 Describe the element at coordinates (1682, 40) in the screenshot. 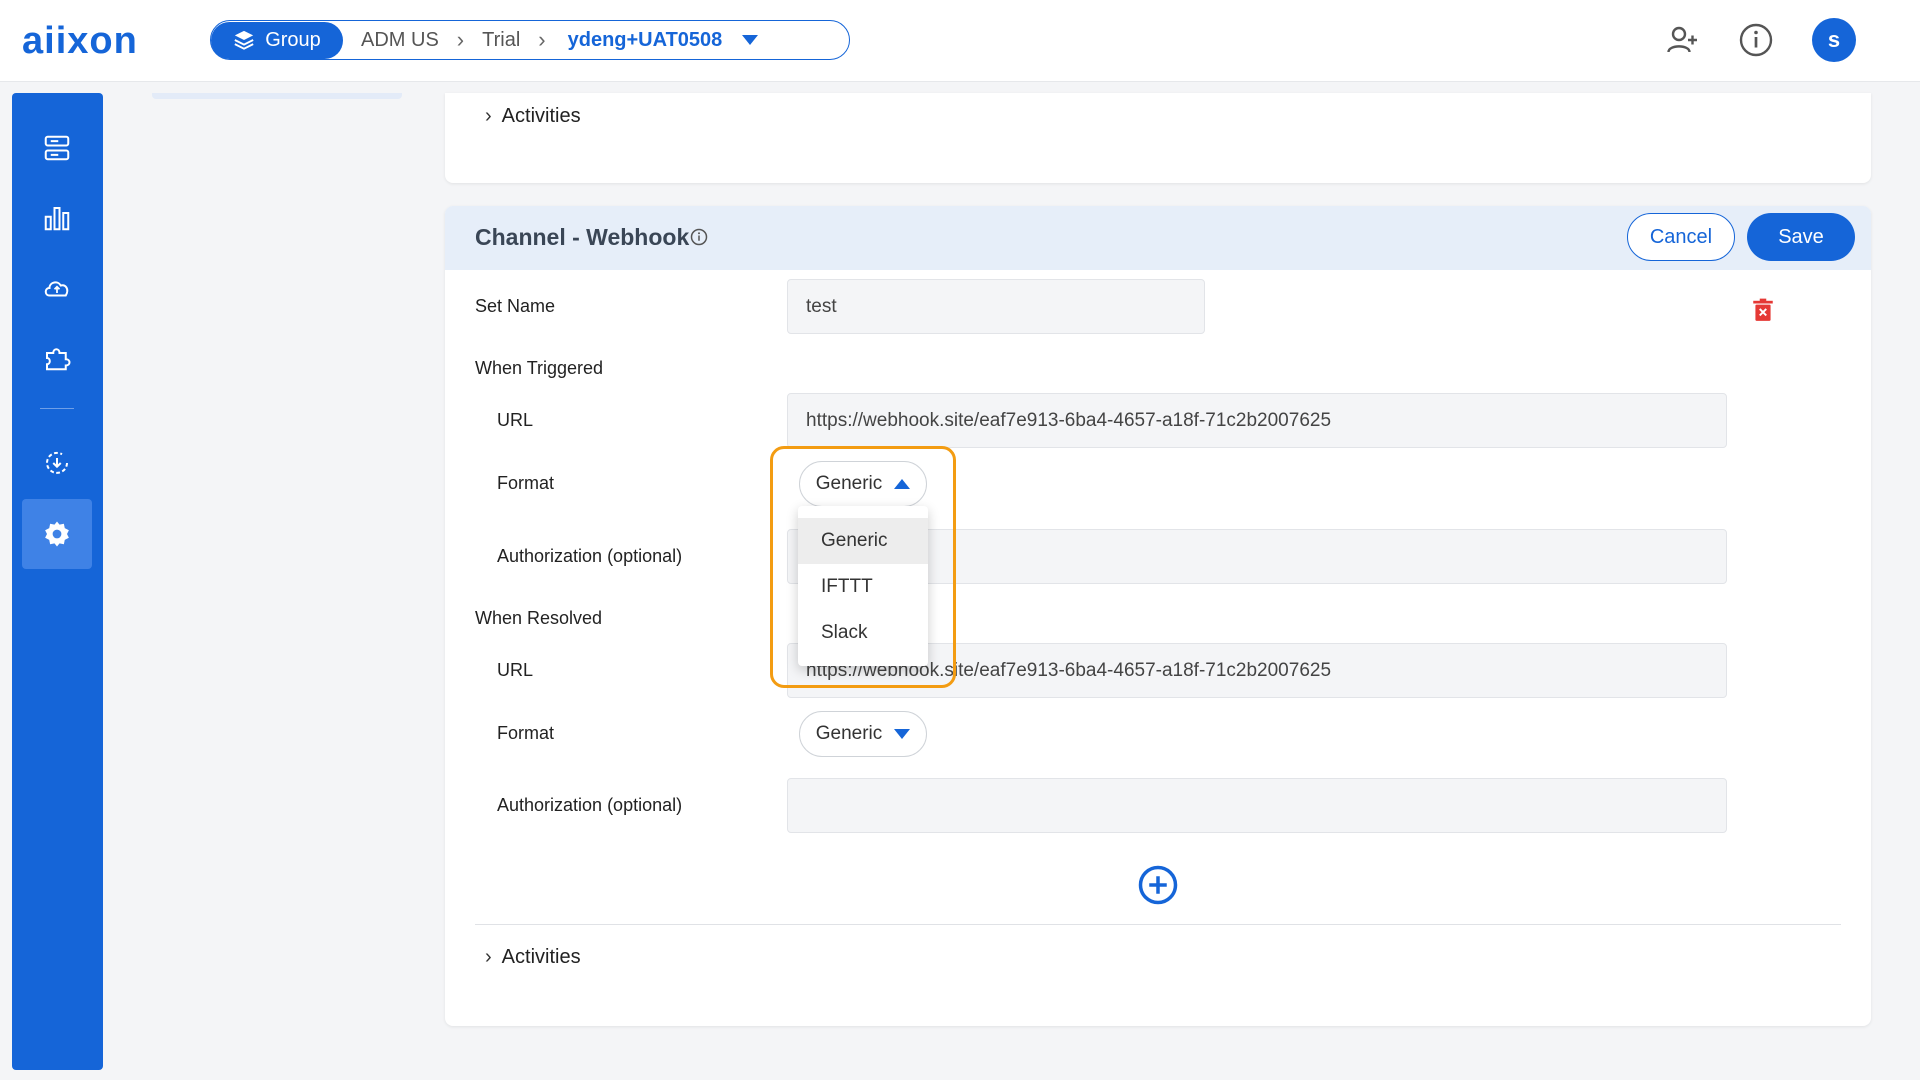

I see `add-user-icon` at that location.